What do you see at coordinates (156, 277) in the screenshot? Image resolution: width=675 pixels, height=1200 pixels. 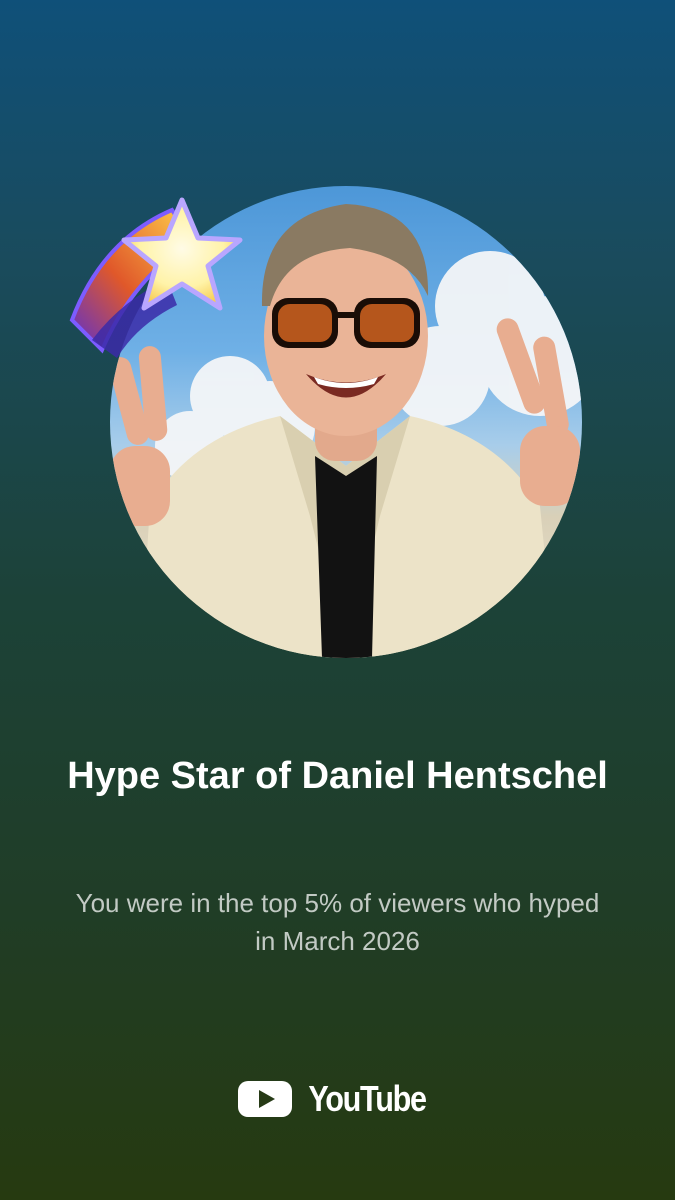 I see `shooting-star-icon` at bounding box center [156, 277].